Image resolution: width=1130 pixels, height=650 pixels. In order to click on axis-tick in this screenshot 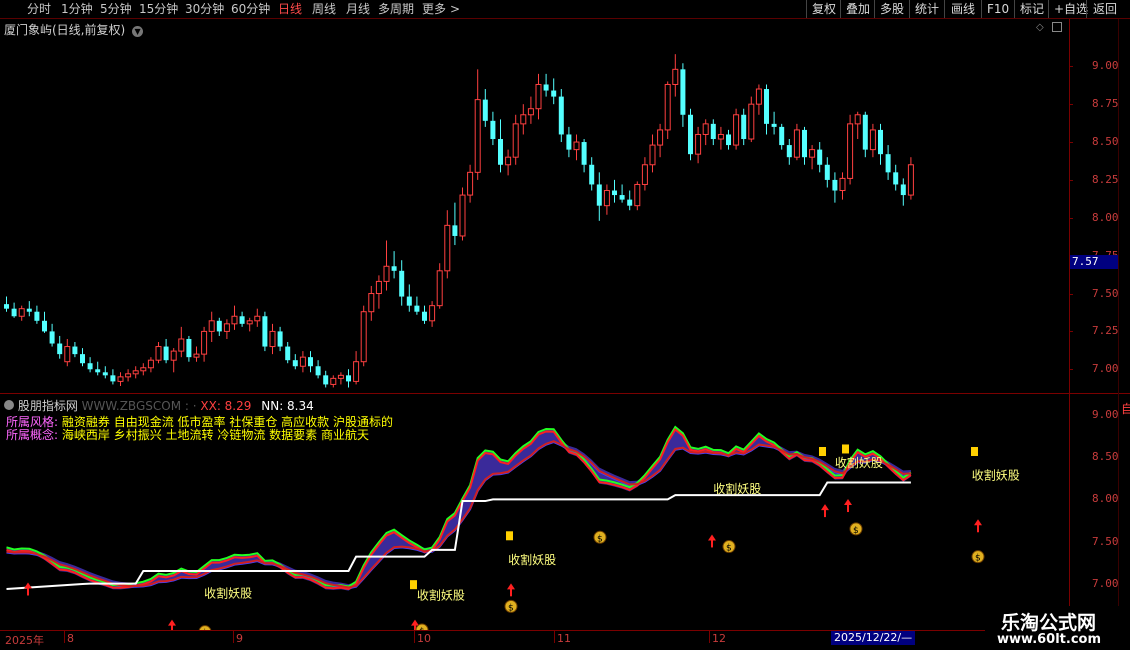, I will do `click(1071, 332)`.